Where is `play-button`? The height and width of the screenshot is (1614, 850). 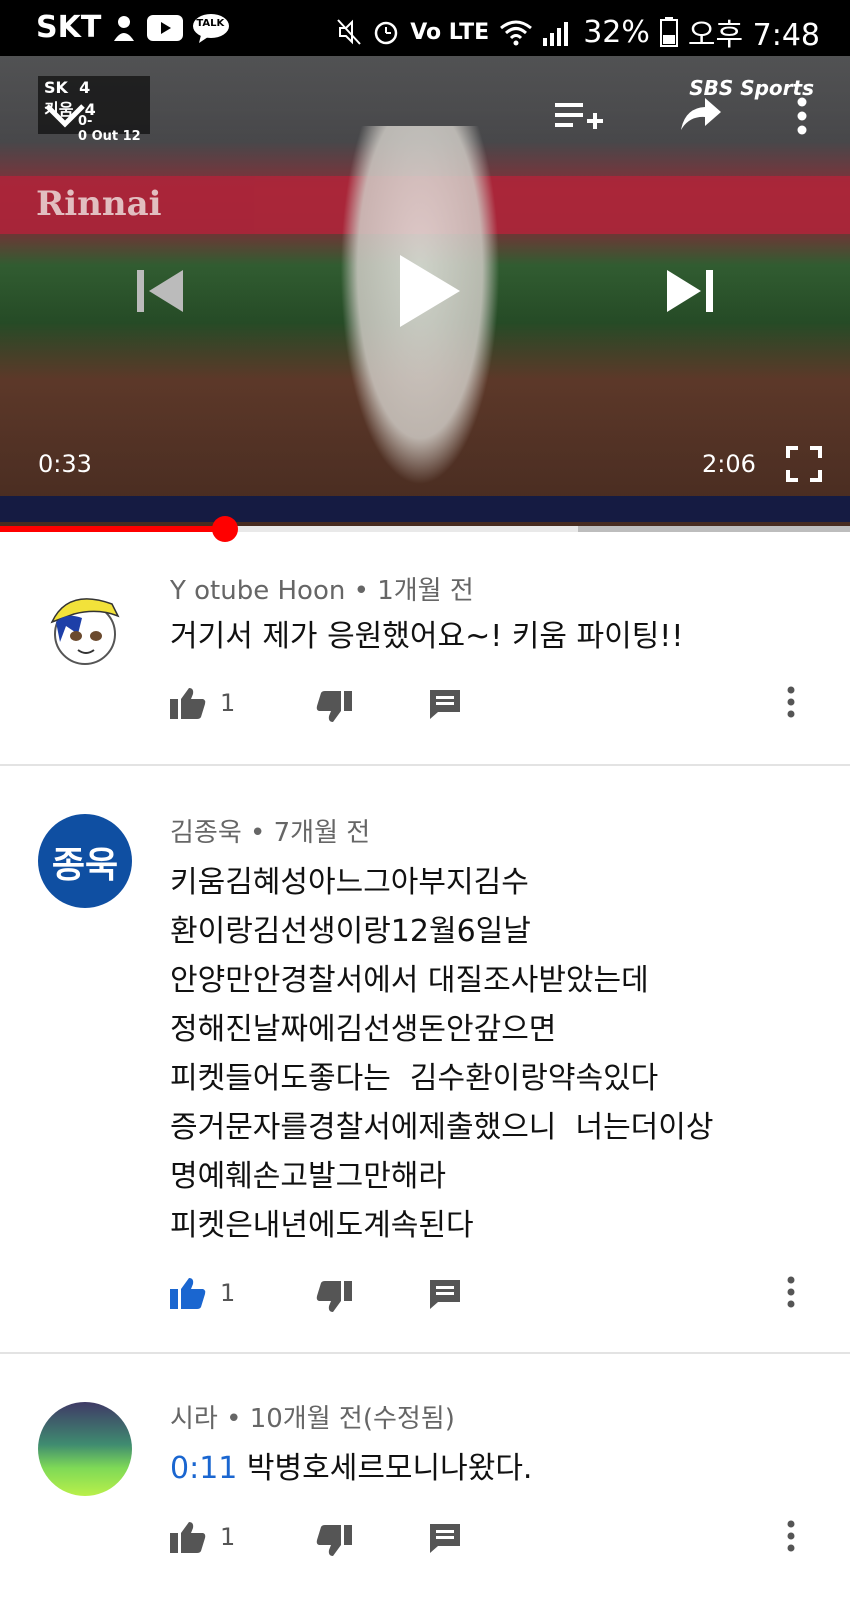 play-button is located at coordinates (430, 291).